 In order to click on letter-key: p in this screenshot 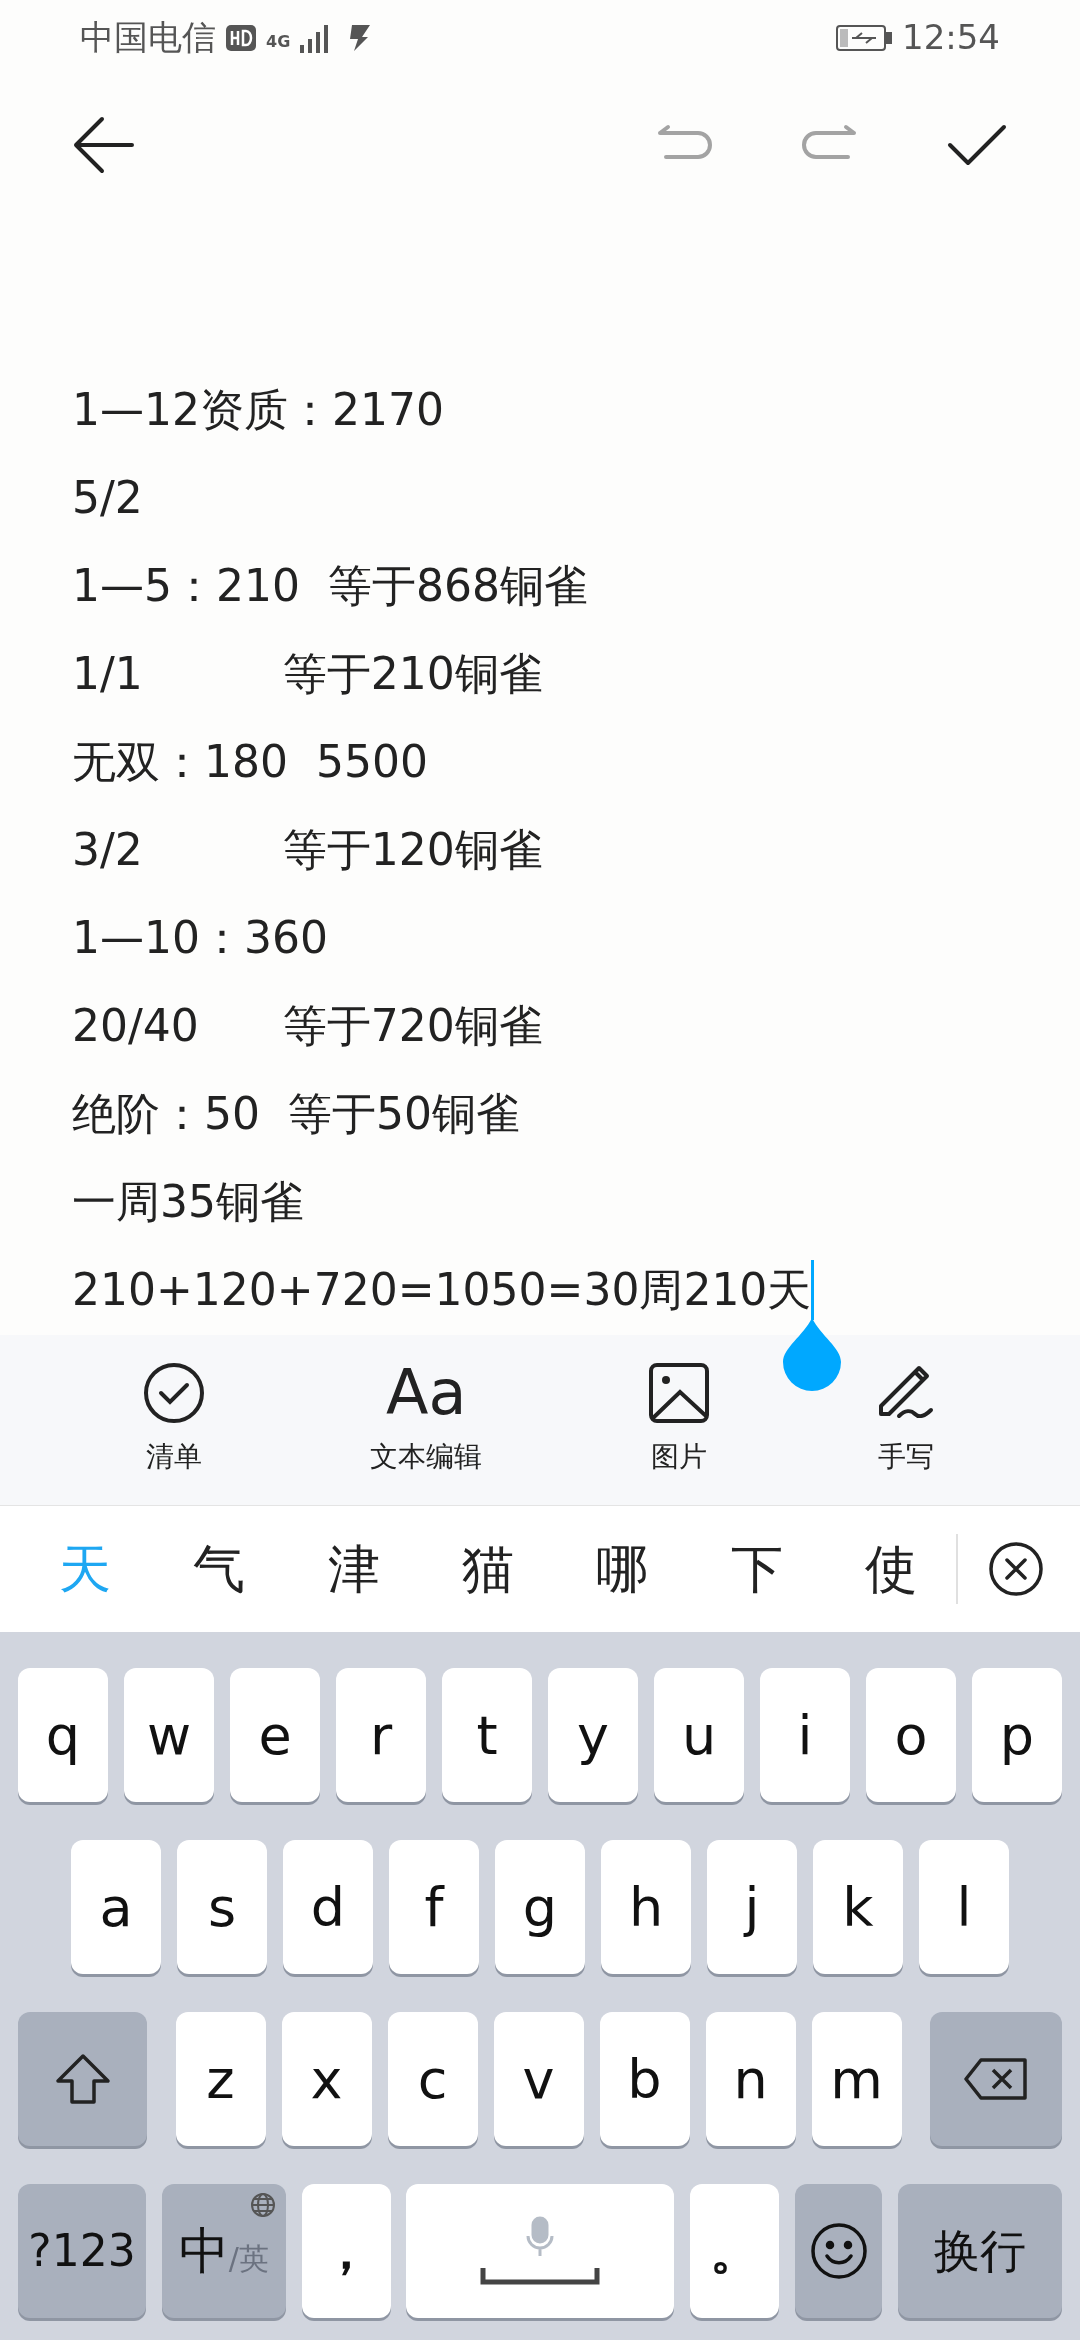, I will do `click(1017, 1735)`.